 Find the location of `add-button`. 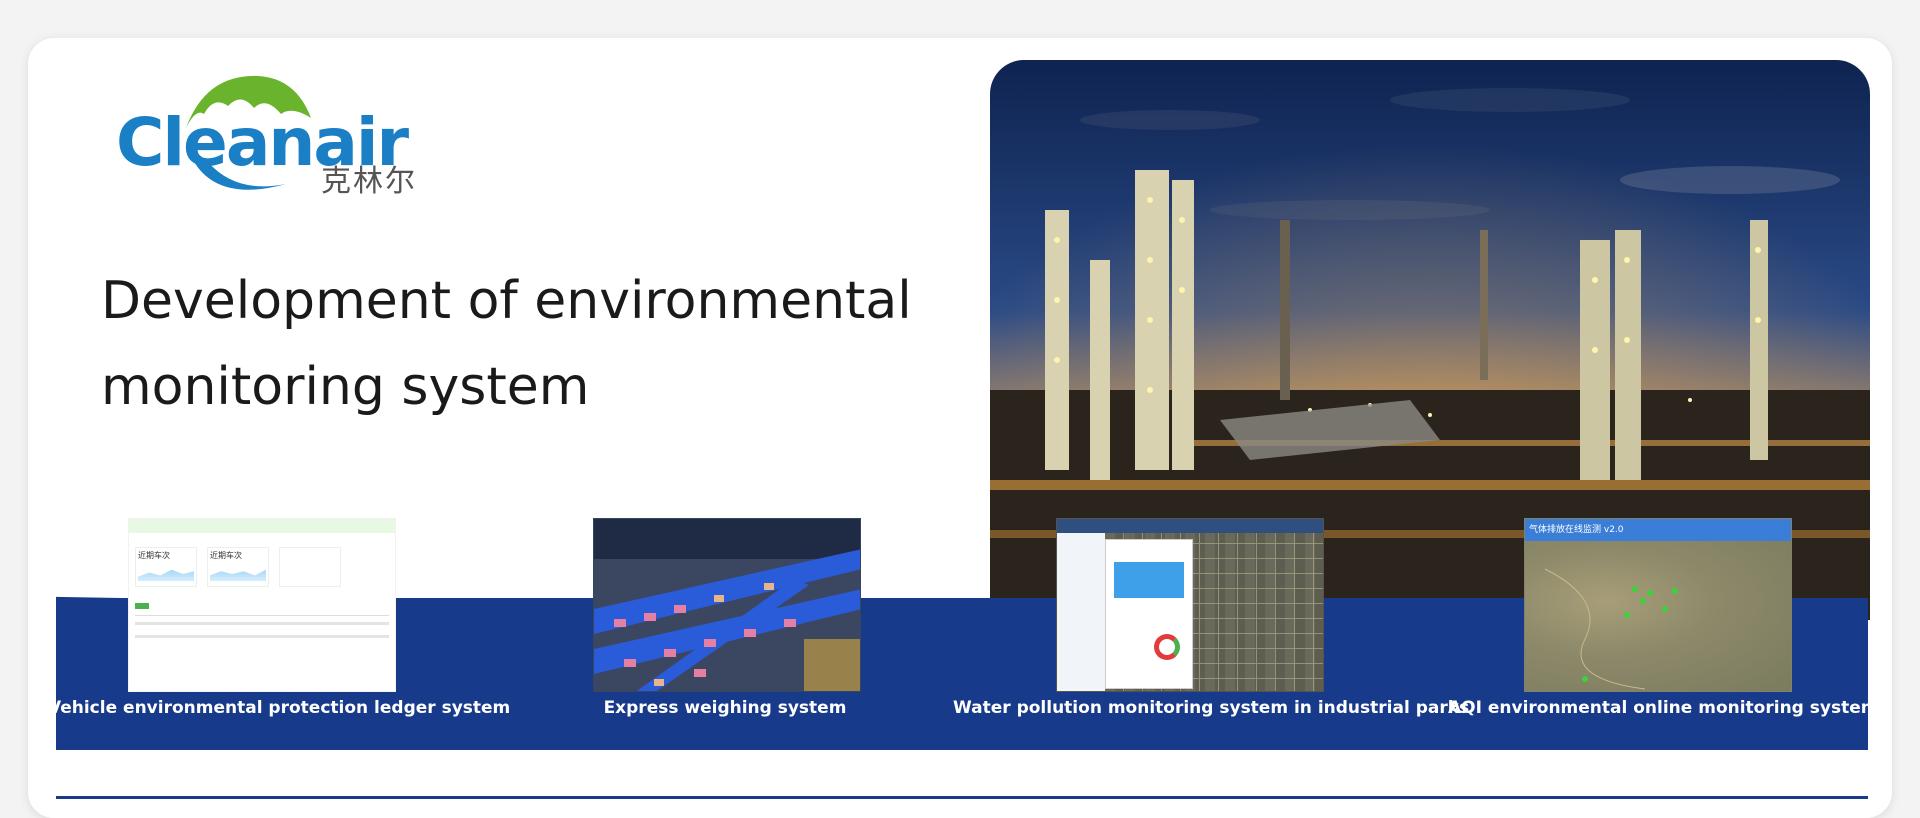

add-button is located at coordinates (142, 606).